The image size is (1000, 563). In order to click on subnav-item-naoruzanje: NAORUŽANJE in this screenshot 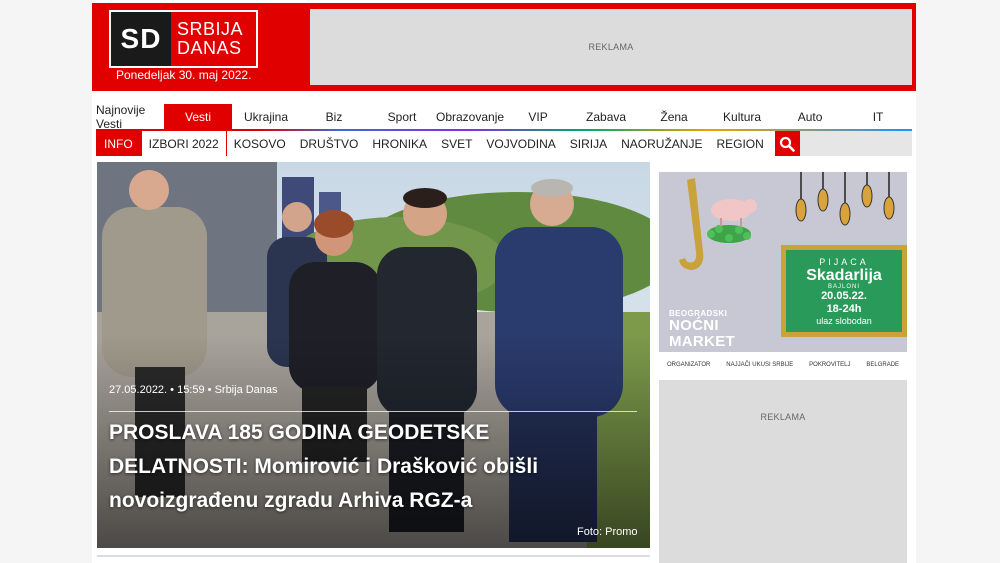, I will do `click(661, 143)`.